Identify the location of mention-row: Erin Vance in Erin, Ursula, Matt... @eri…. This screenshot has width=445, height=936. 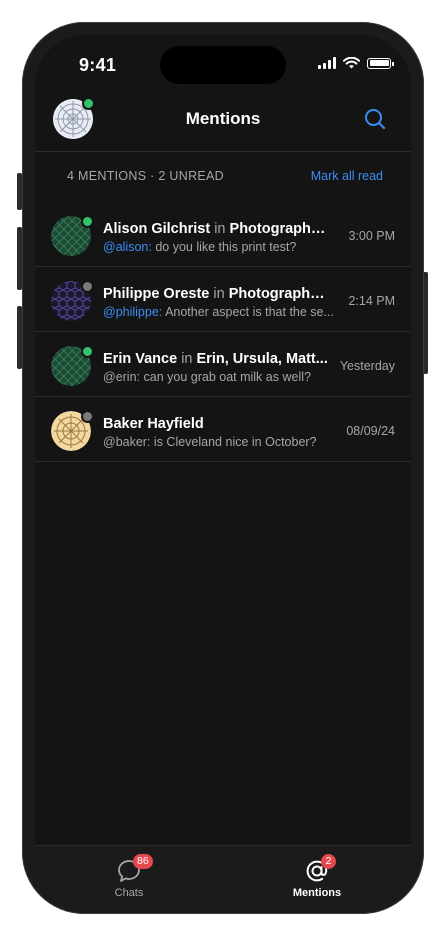
(223, 364).